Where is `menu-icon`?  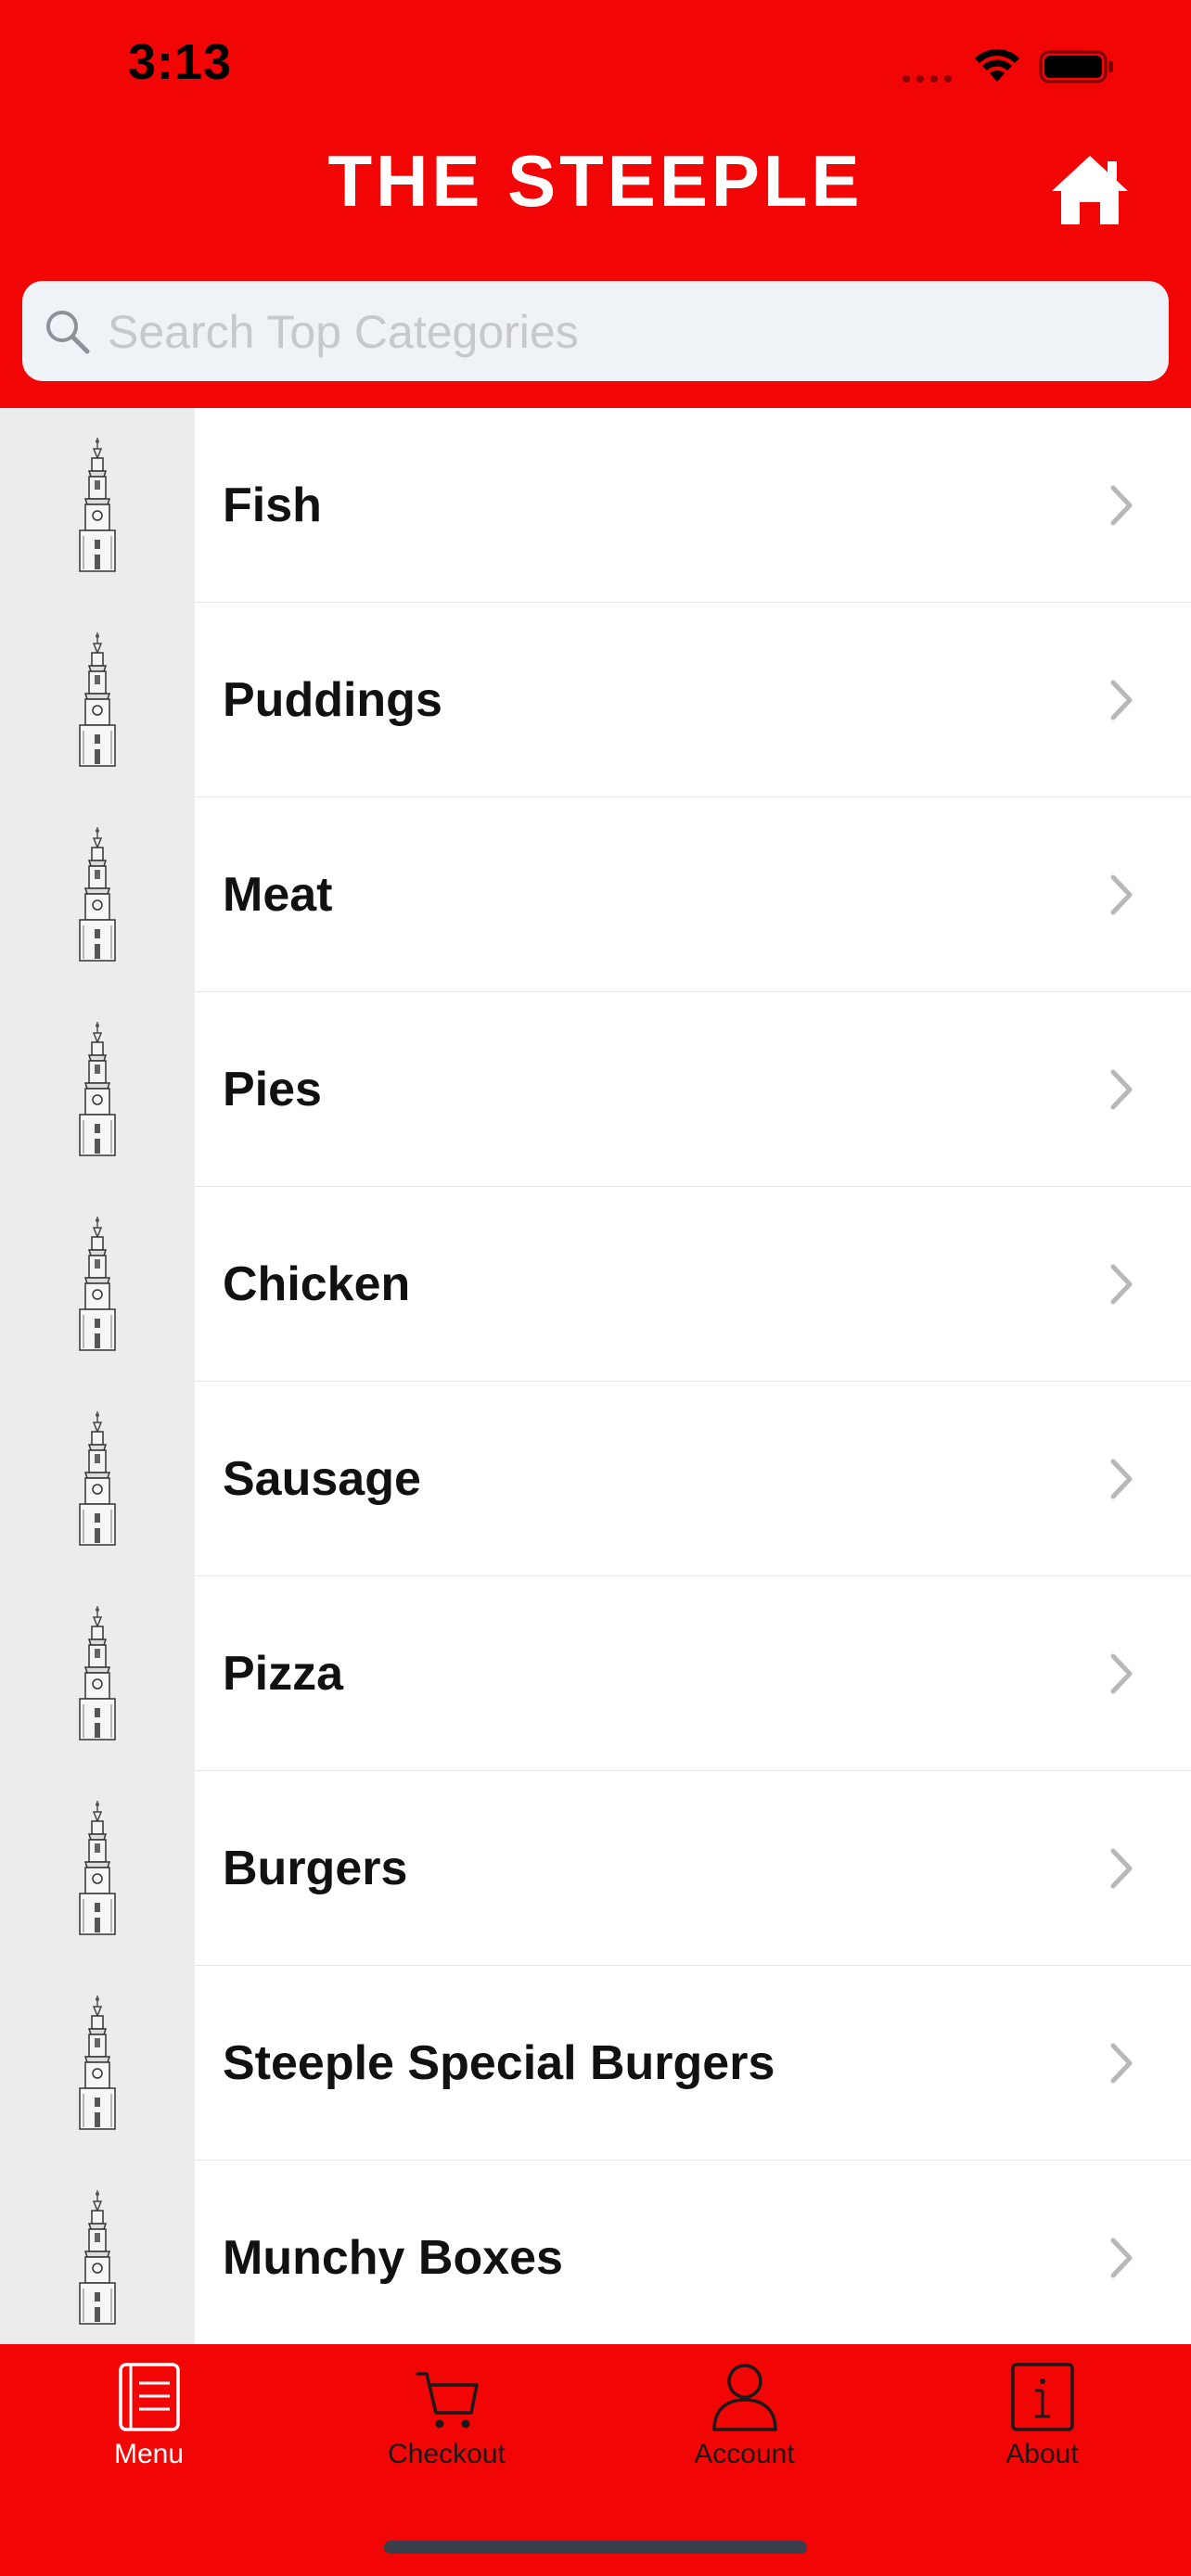 menu-icon is located at coordinates (149, 2397).